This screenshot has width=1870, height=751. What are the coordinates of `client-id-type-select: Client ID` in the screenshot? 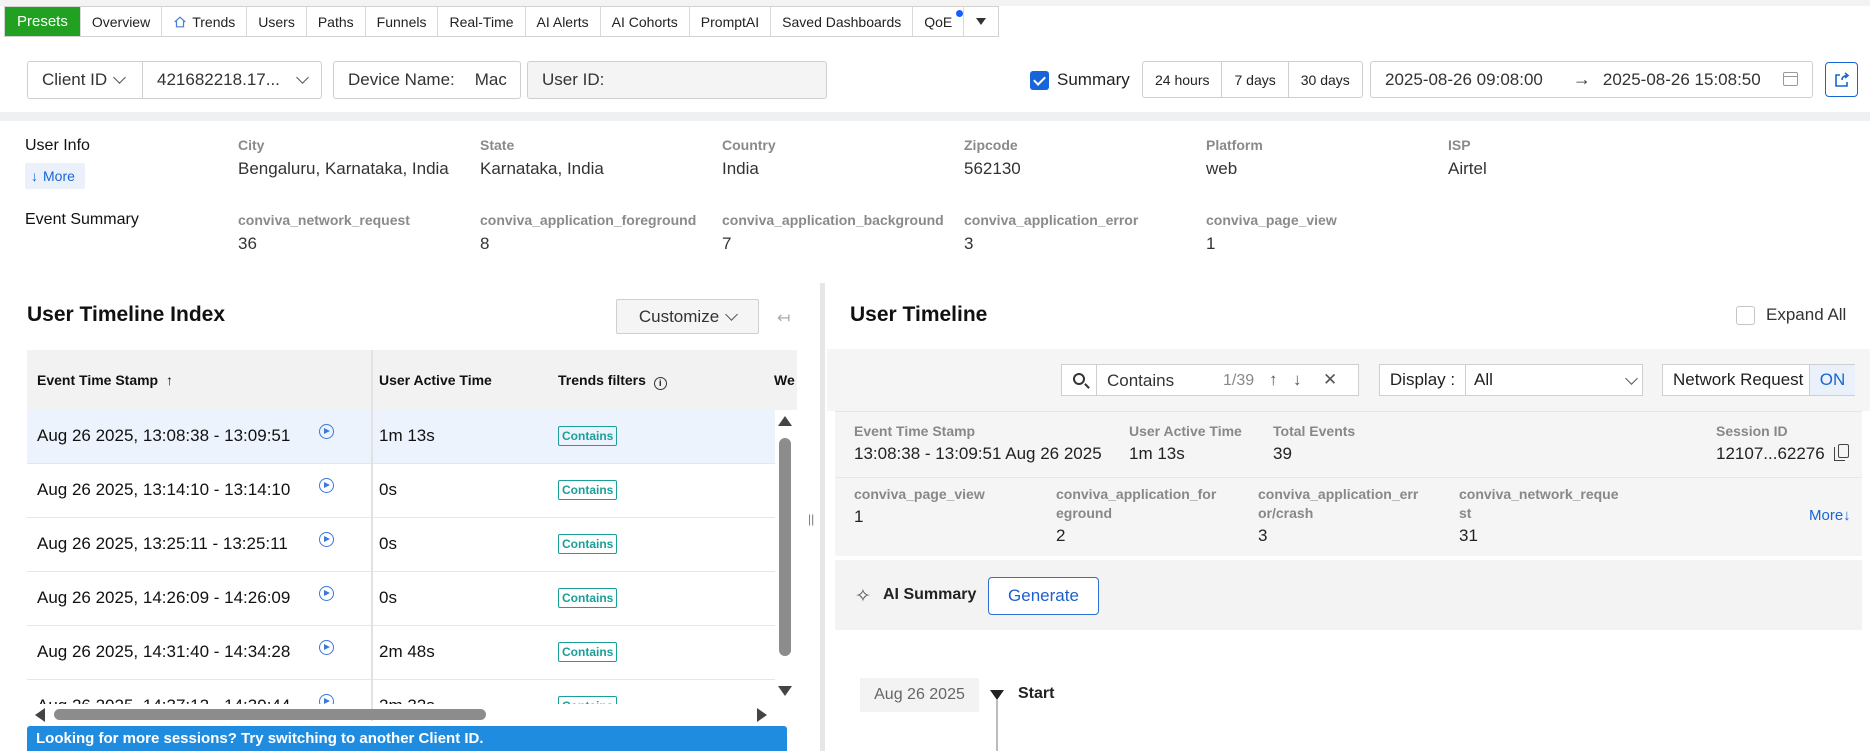 It's located at (85, 80).